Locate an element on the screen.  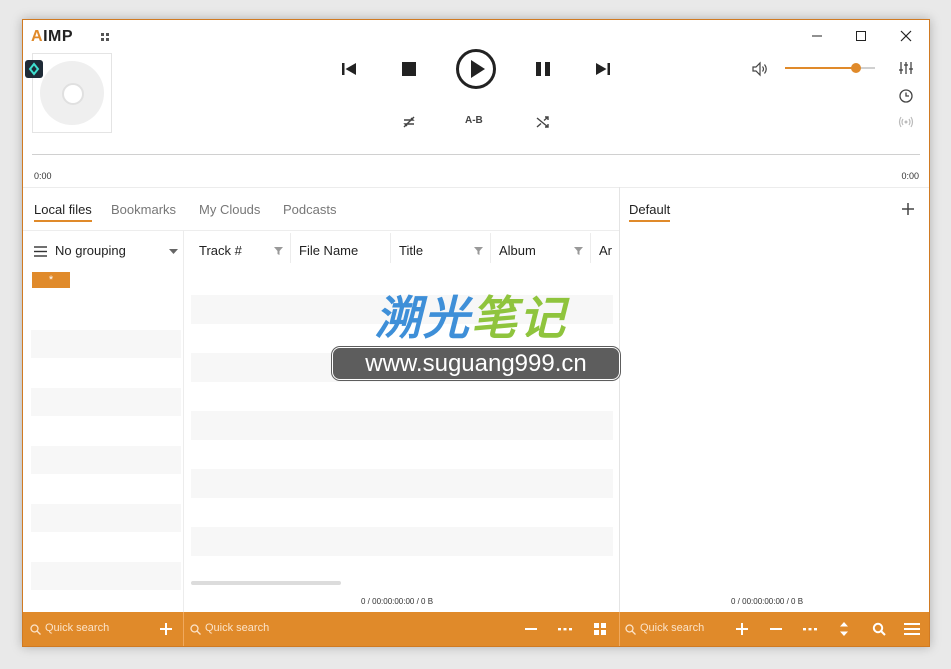
sort-icon is located at coordinates (844, 629).